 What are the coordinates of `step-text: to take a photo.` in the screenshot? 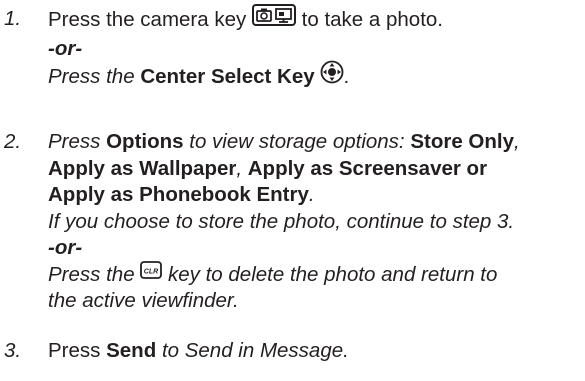 It's located at (372, 20).